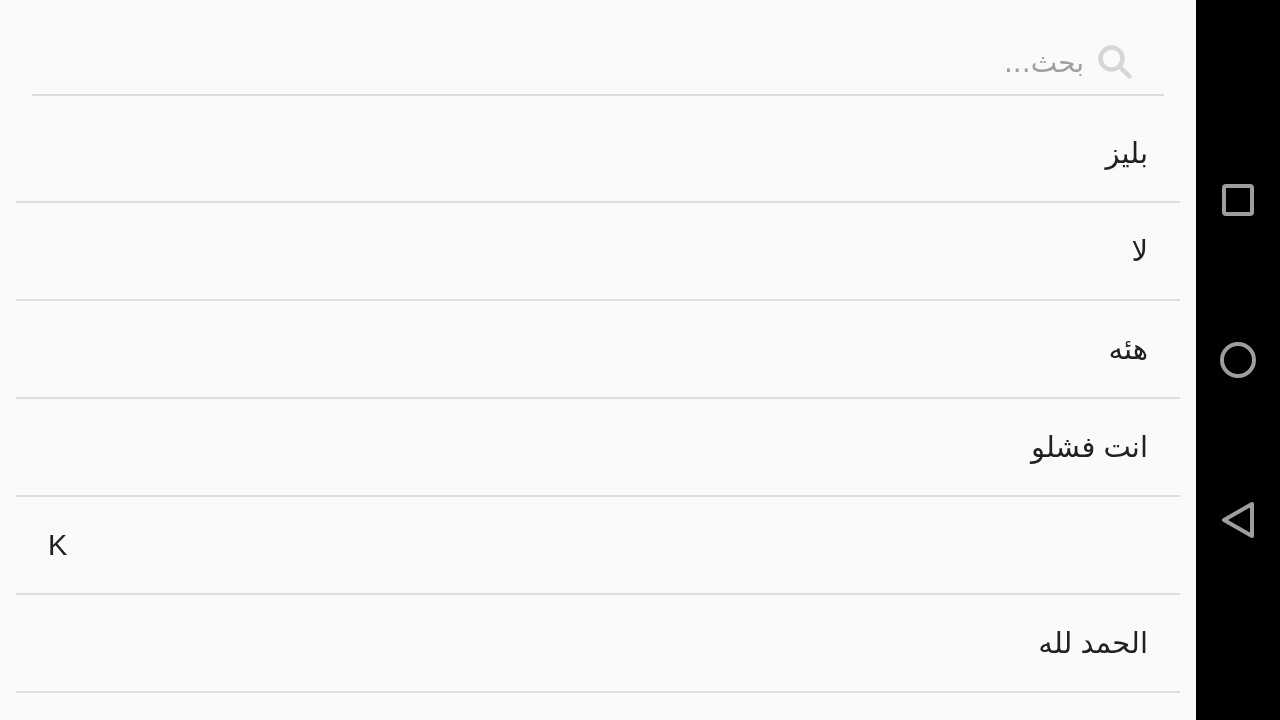  I want to click on circle-icon, so click(1238, 360).